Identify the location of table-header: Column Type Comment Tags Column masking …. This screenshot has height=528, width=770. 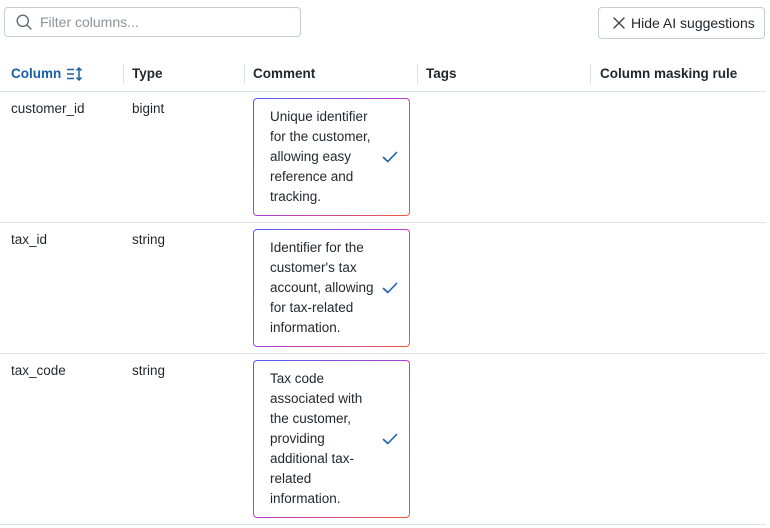
(383, 74).